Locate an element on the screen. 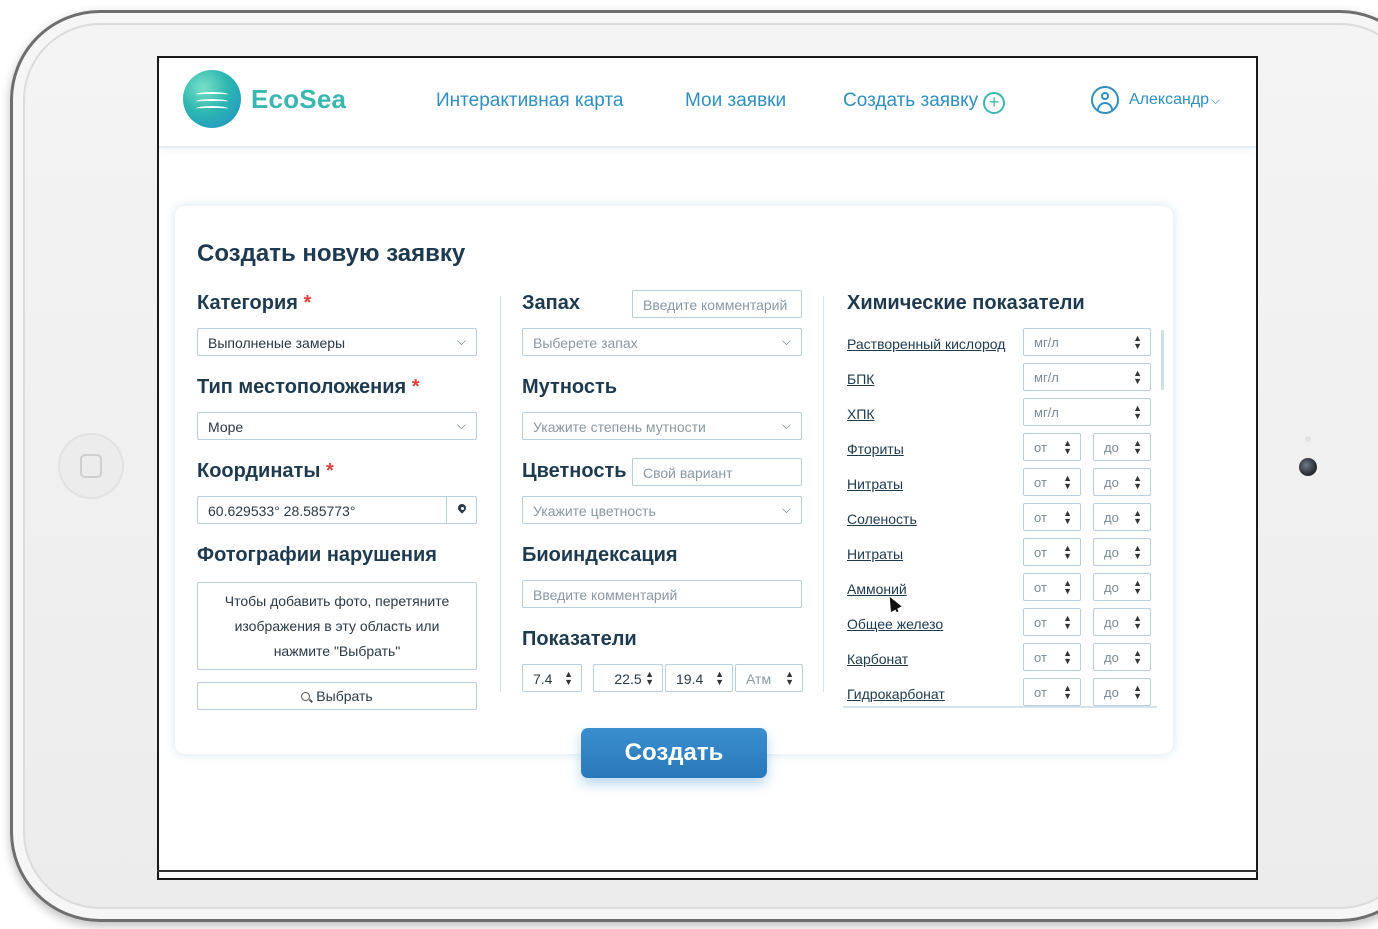 This screenshot has width=1378, height=929. user-name: Александр is located at coordinates (1169, 99).